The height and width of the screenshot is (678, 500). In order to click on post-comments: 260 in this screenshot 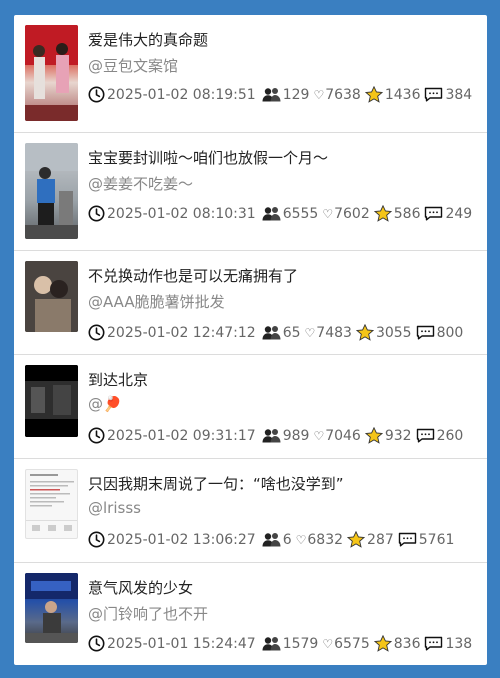, I will do `click(440, 435)`.